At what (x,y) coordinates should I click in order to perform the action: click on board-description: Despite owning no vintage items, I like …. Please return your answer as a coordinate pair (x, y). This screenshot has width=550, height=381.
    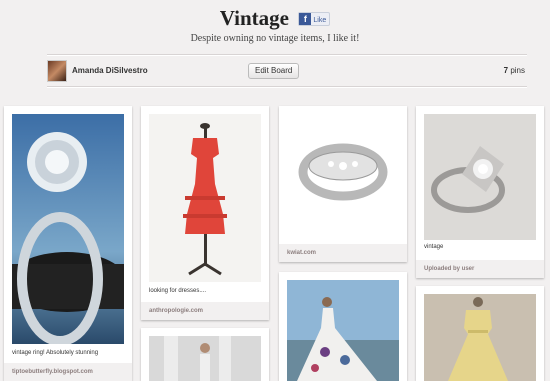
    Looking at the image, I should click on (275, 38).